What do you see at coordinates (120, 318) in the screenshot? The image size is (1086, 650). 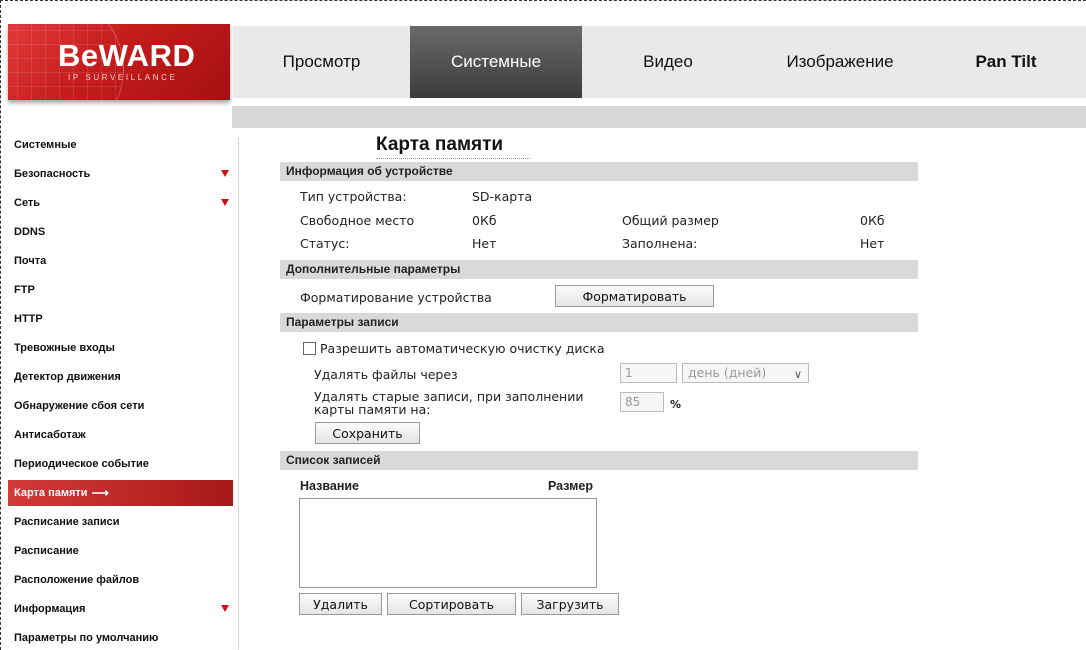 I see `sidebar-item-http: HTTP` at bounding box center [120, 318].